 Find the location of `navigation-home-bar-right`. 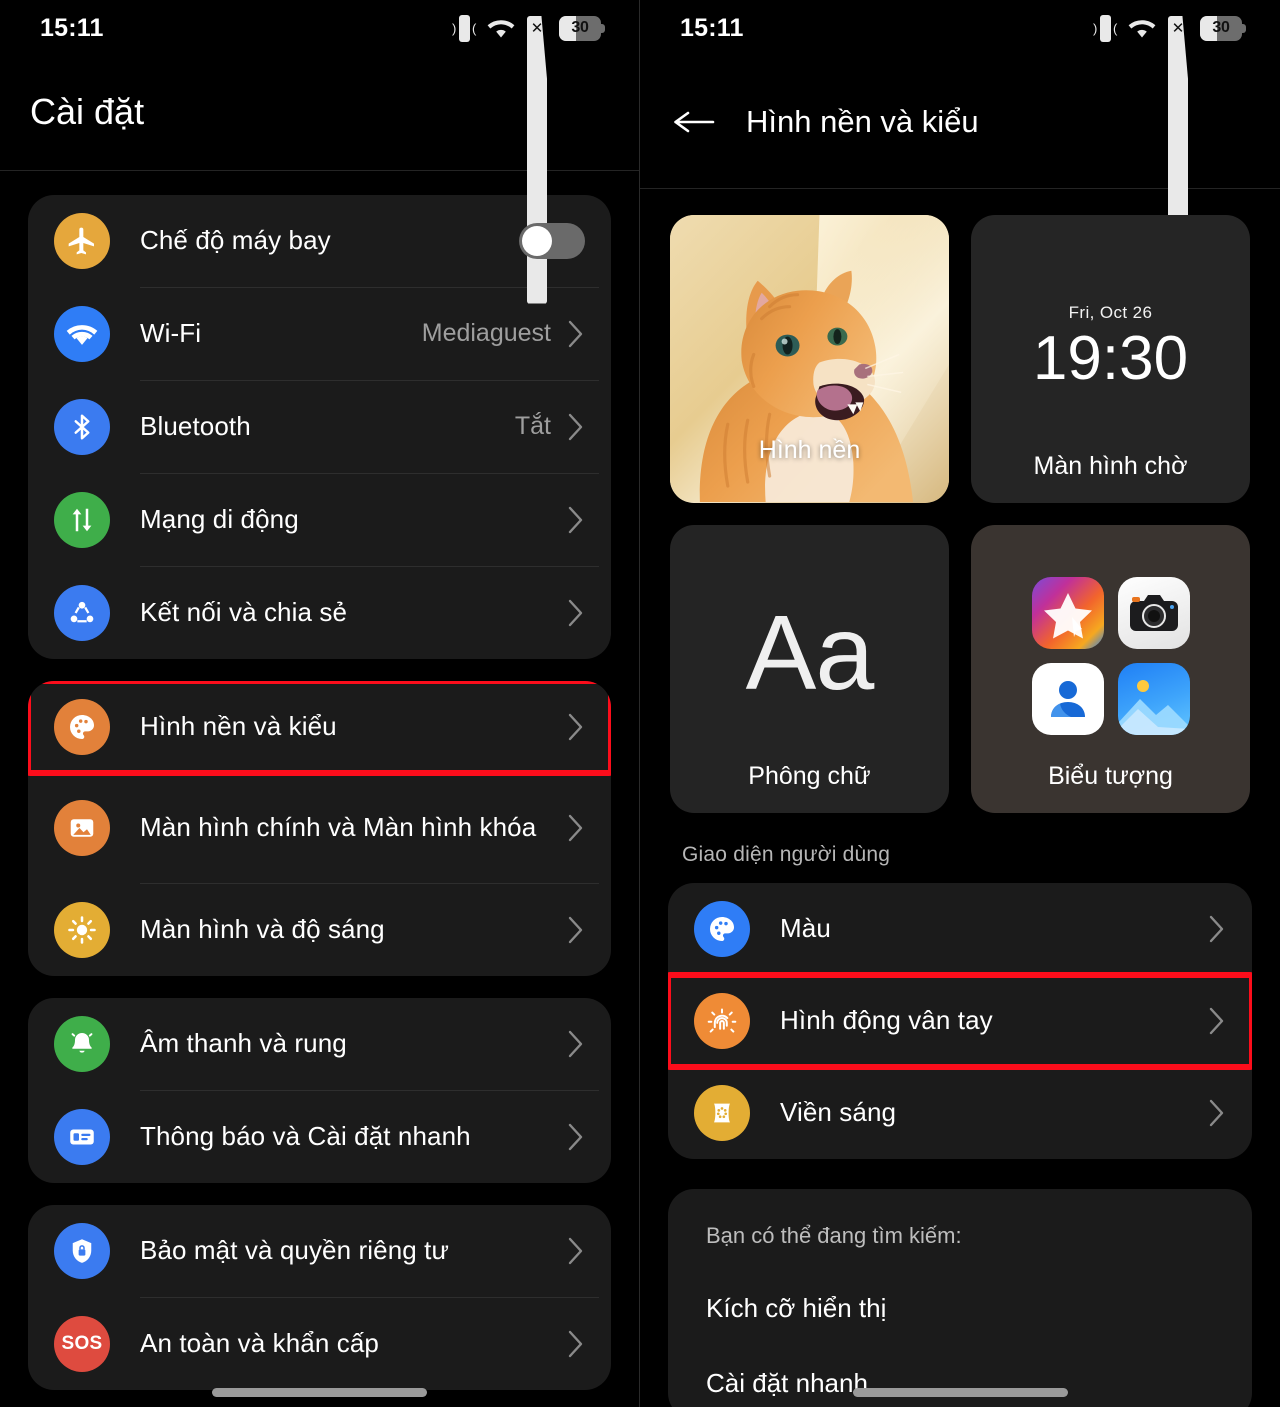

navigation-home-bar-right is located at coordinates (960, 1392).